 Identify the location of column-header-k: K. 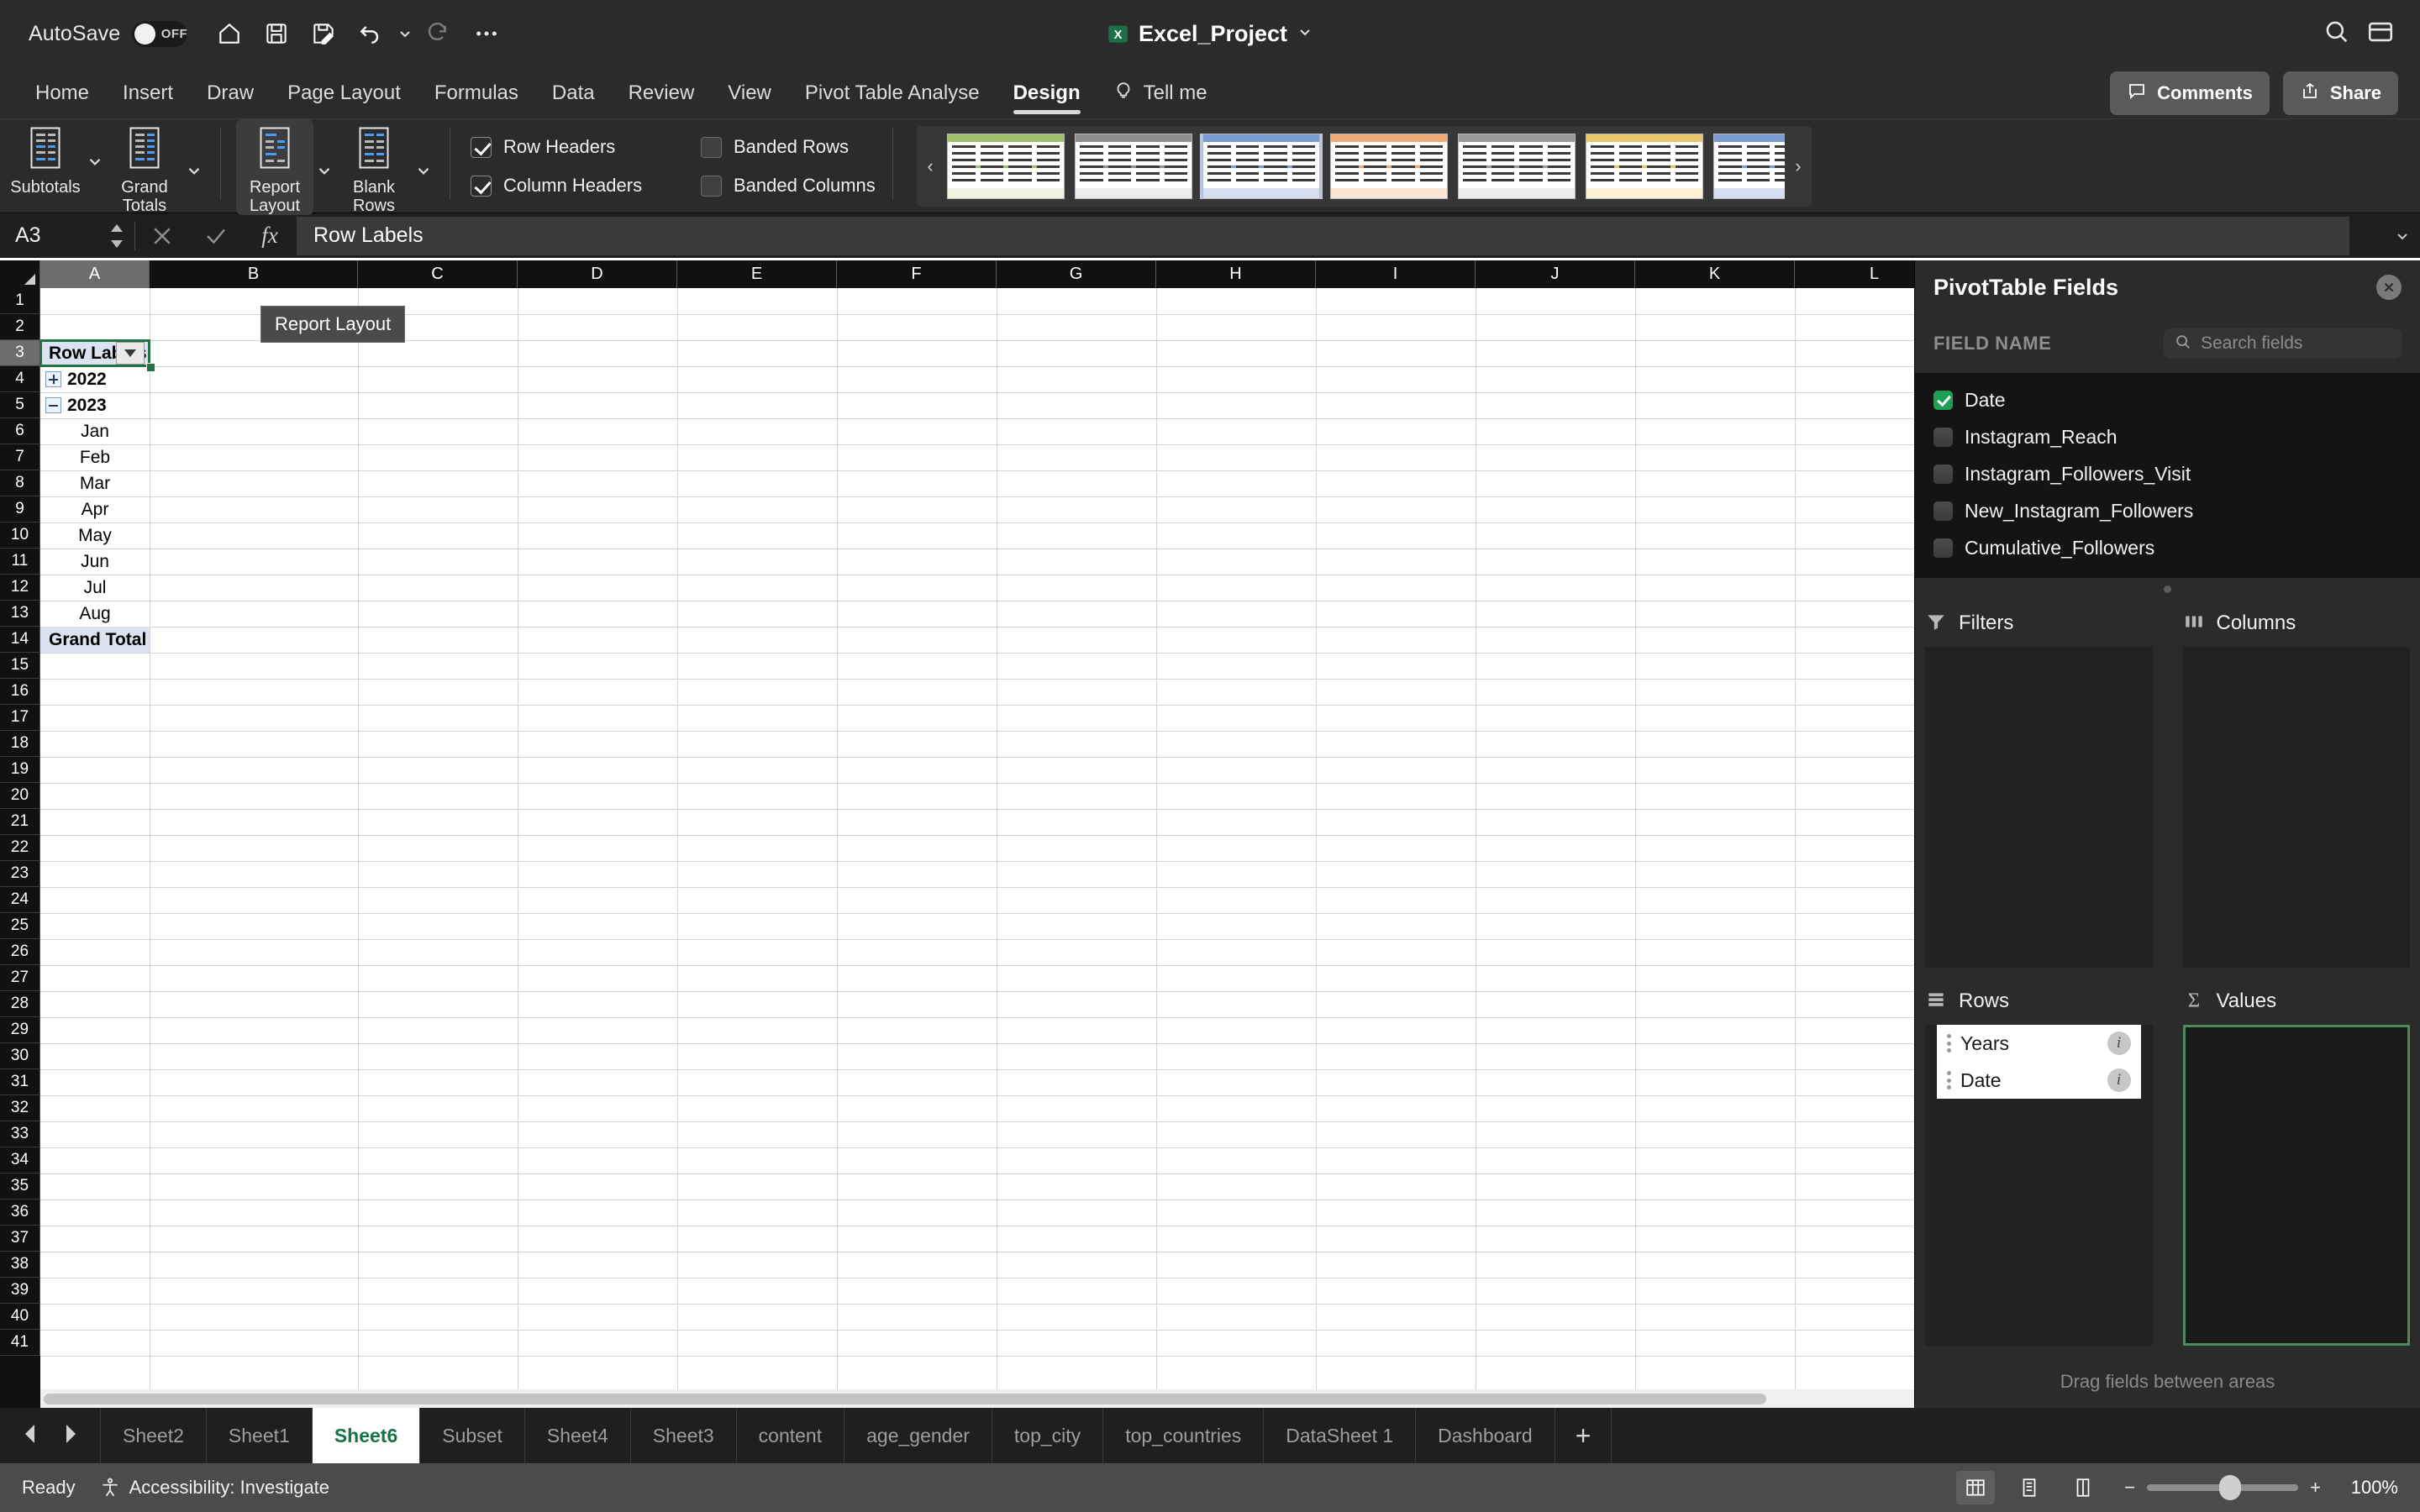
(1715, 274).